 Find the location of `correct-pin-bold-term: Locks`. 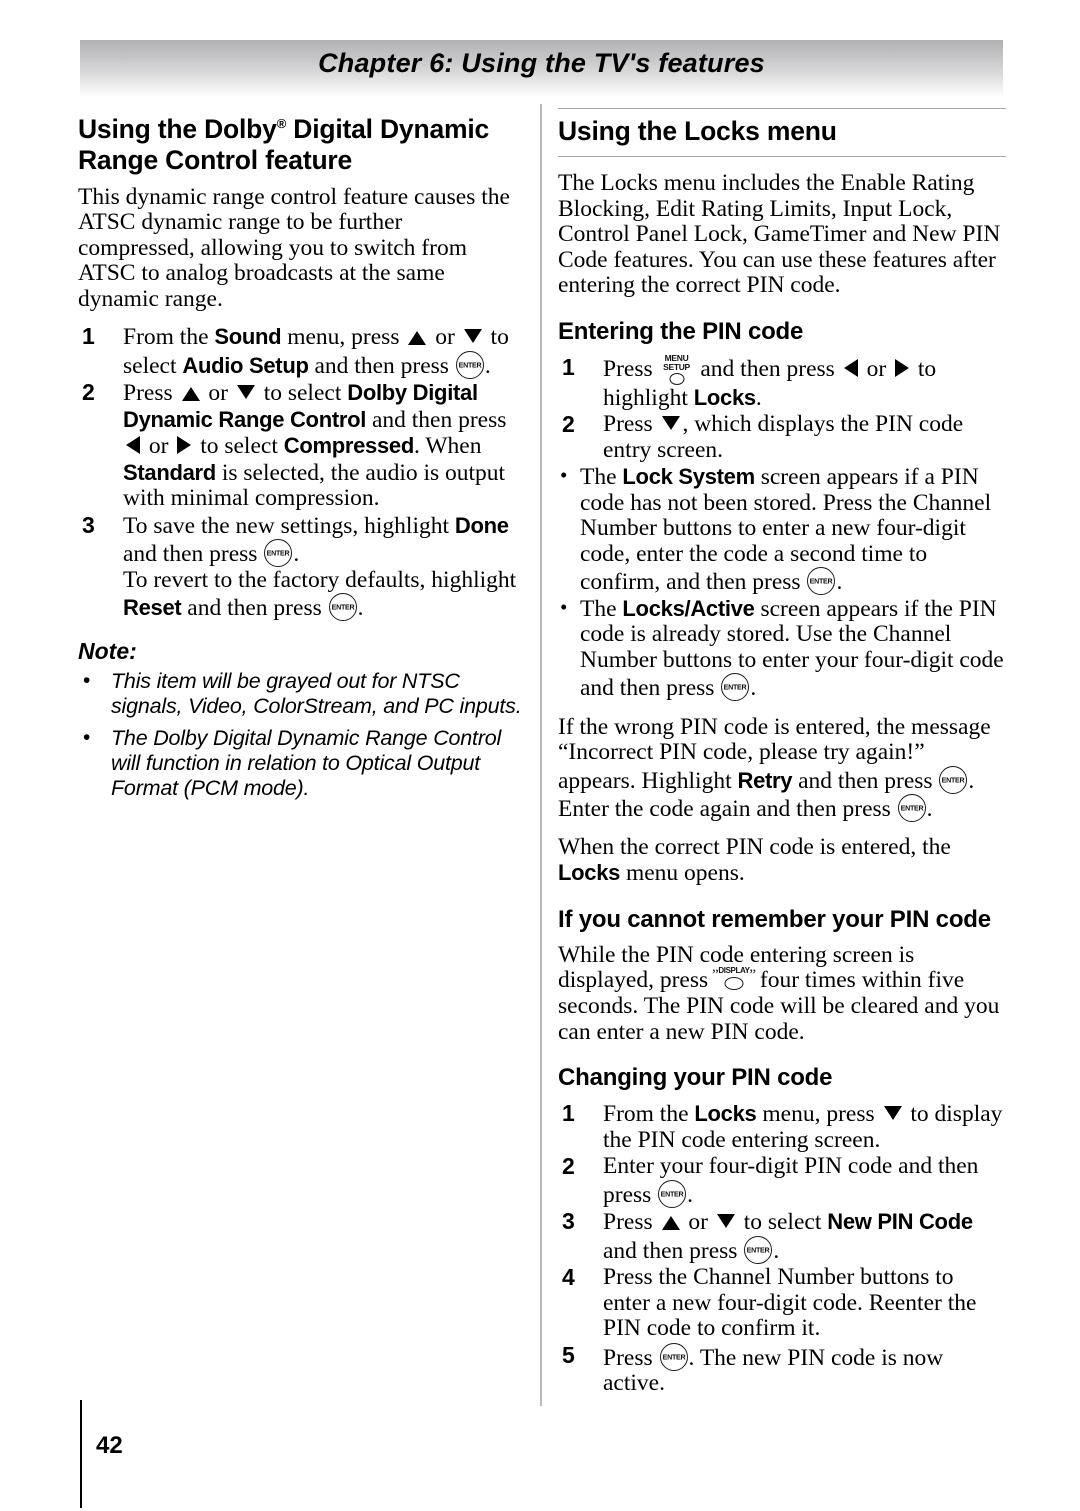

correct-pin-bold-term: Locks is located at coordinates (589, 872).